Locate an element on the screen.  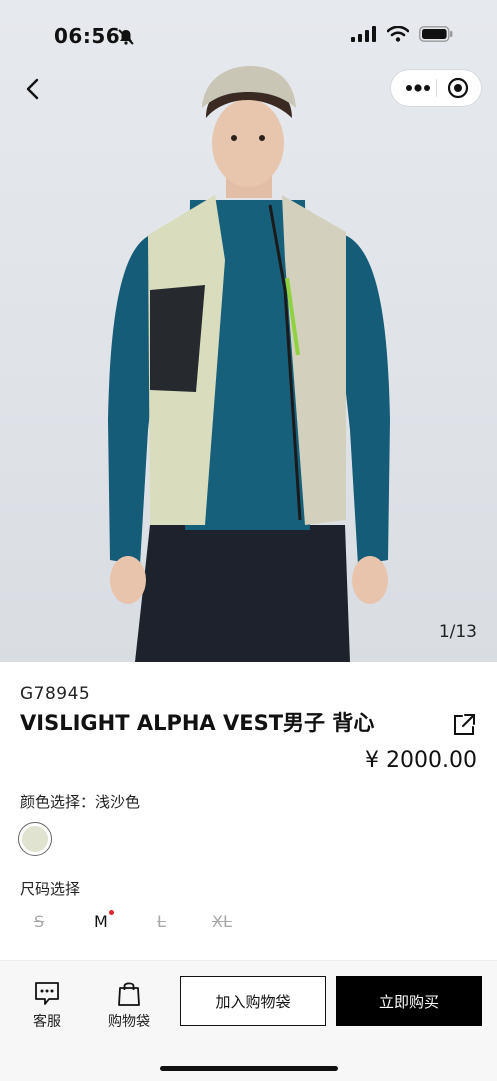
size-option-s: S is located at coordinates (39, 921).